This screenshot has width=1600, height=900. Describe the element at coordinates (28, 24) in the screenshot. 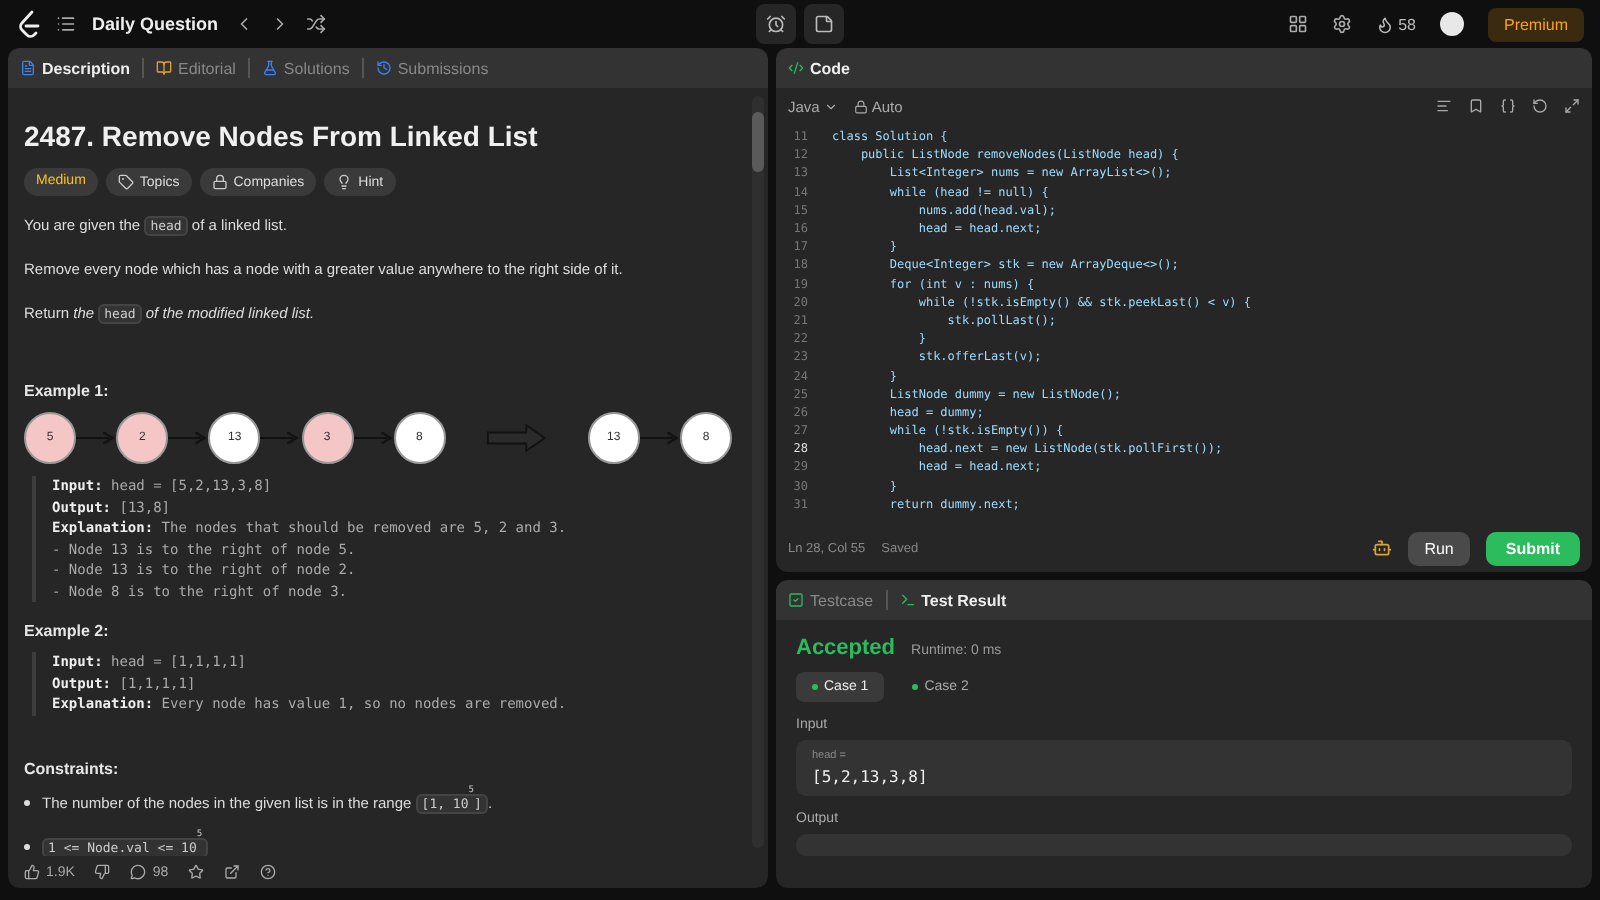

I see `logo-icon` at that location.